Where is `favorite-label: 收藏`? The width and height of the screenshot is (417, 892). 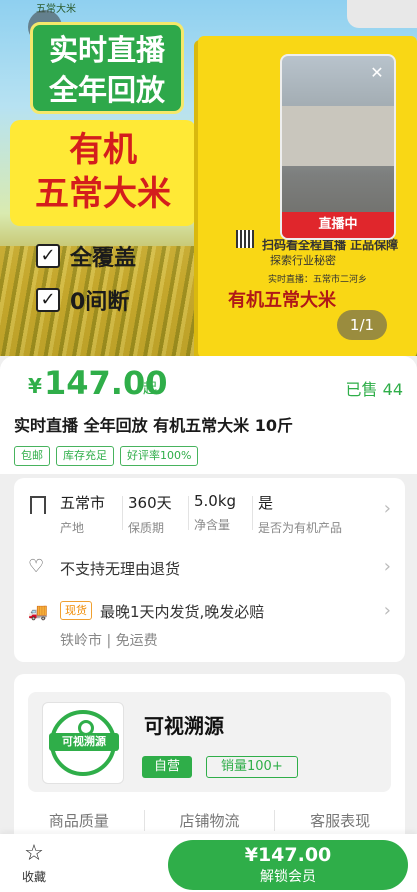 favorite-label: 收藏 is located at coordinates (33, 877).